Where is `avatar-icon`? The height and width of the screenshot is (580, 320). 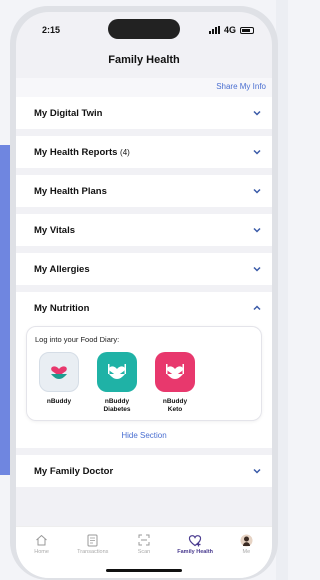 avatar-icon is located at coordinates (246, 540).